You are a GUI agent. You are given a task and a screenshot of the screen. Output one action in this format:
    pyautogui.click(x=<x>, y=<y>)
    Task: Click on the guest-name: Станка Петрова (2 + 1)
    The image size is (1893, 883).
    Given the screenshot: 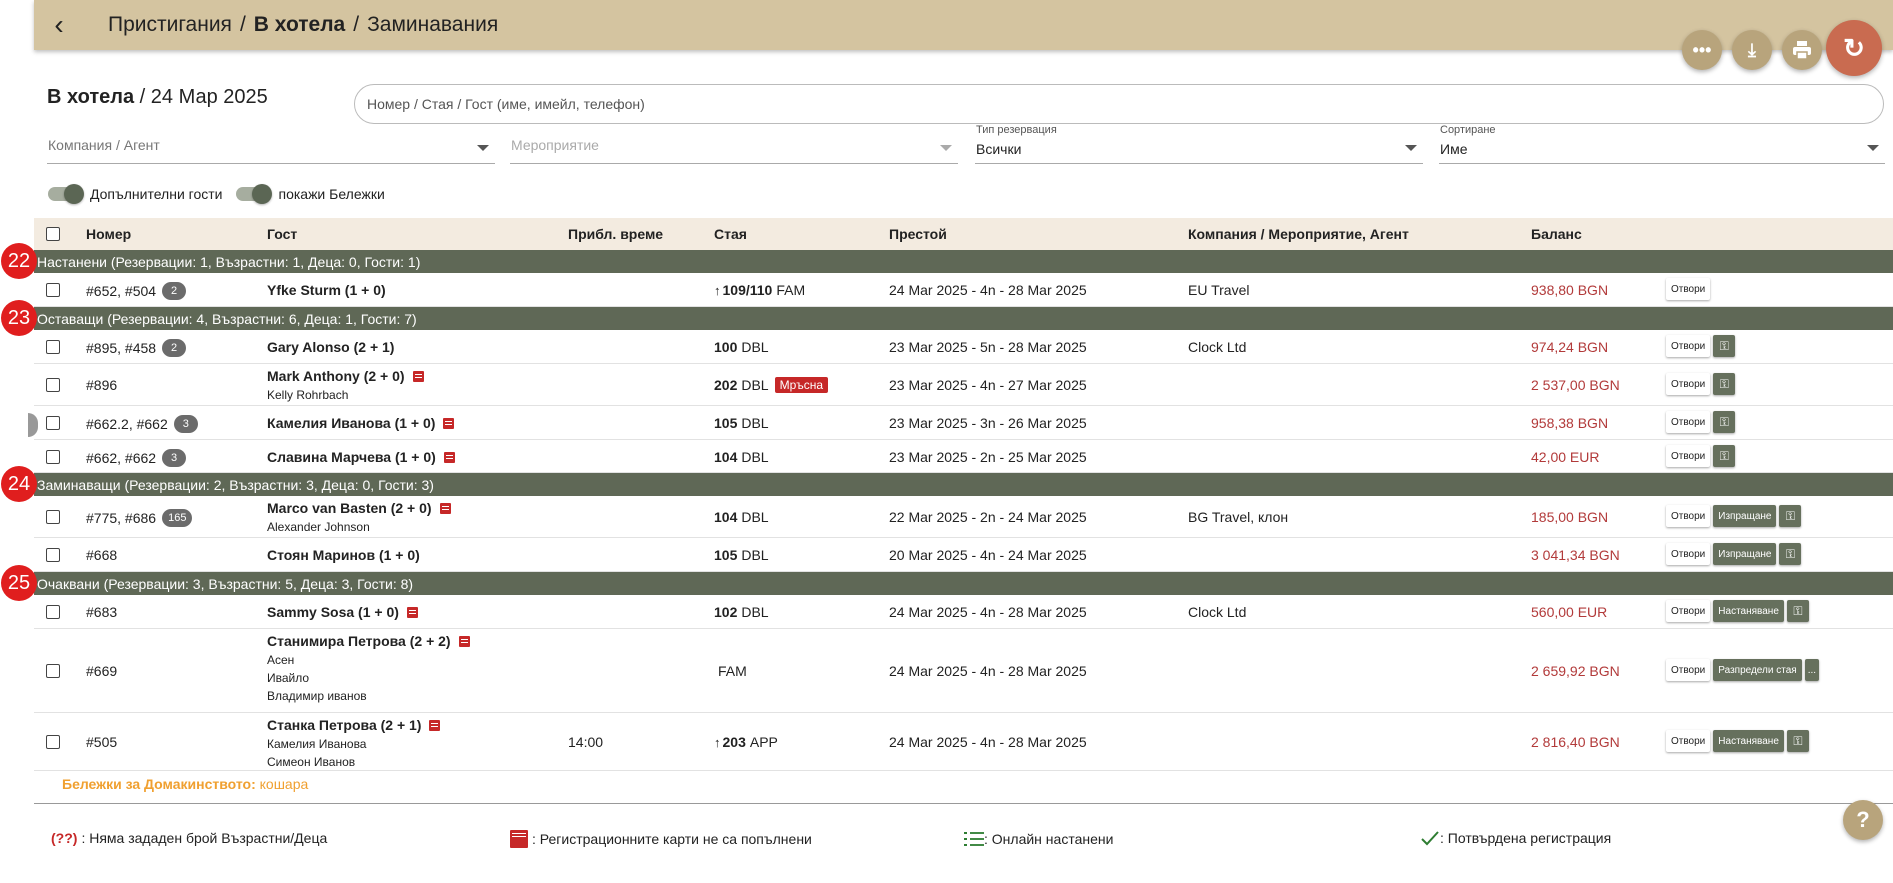 What is the action you would take?
    pyautogui.click(x=354, y=725)
    